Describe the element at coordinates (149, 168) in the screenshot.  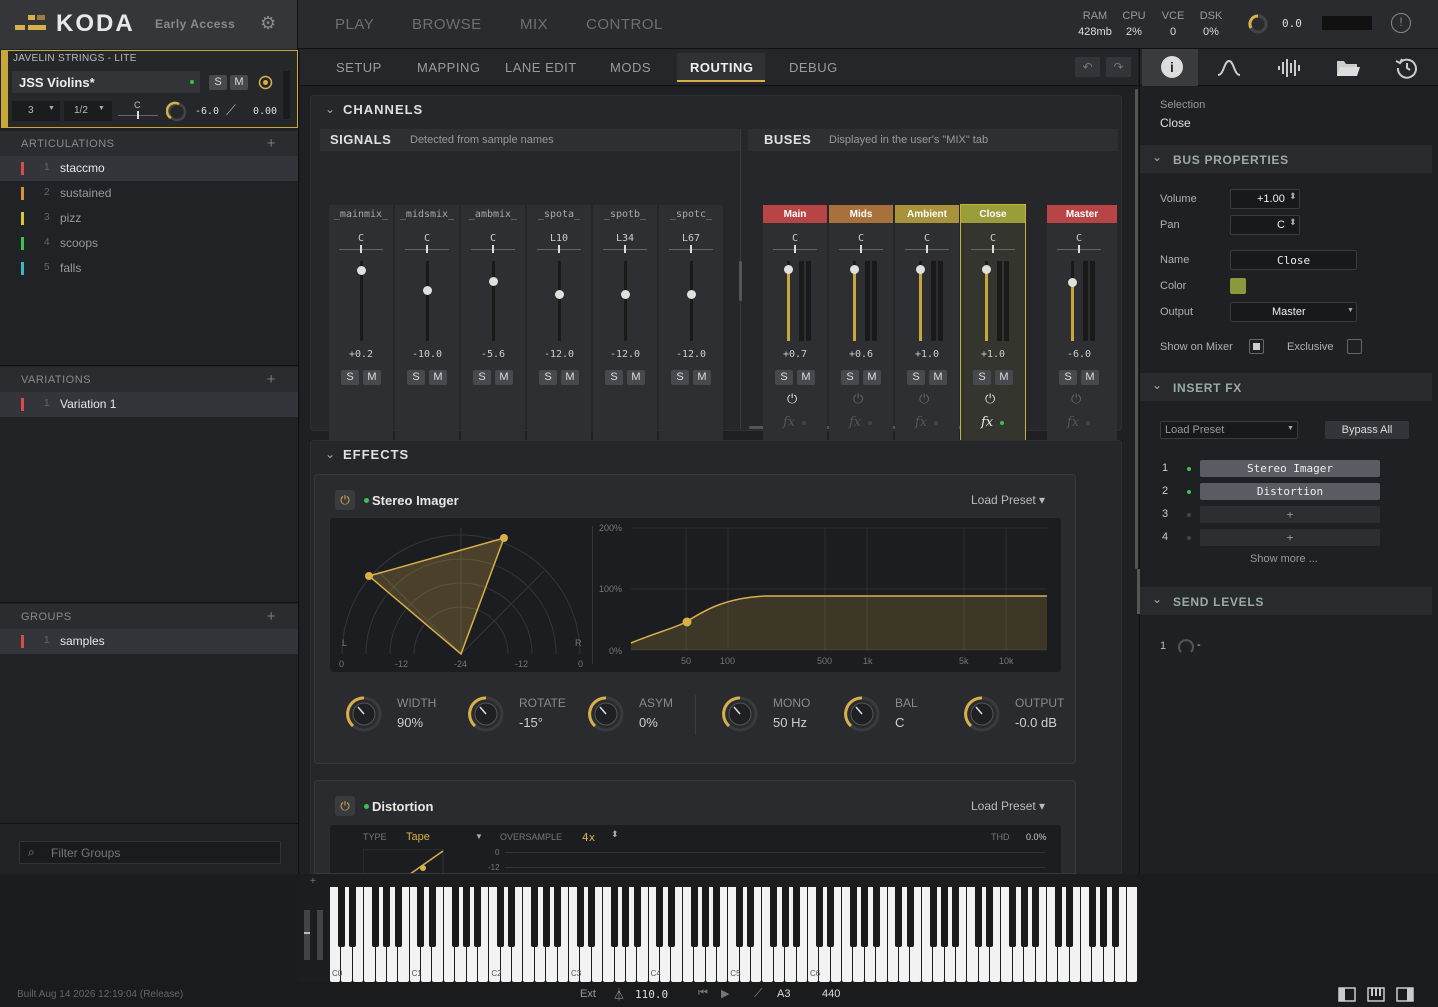
I see `list-item: 1 staccmo` at that location.